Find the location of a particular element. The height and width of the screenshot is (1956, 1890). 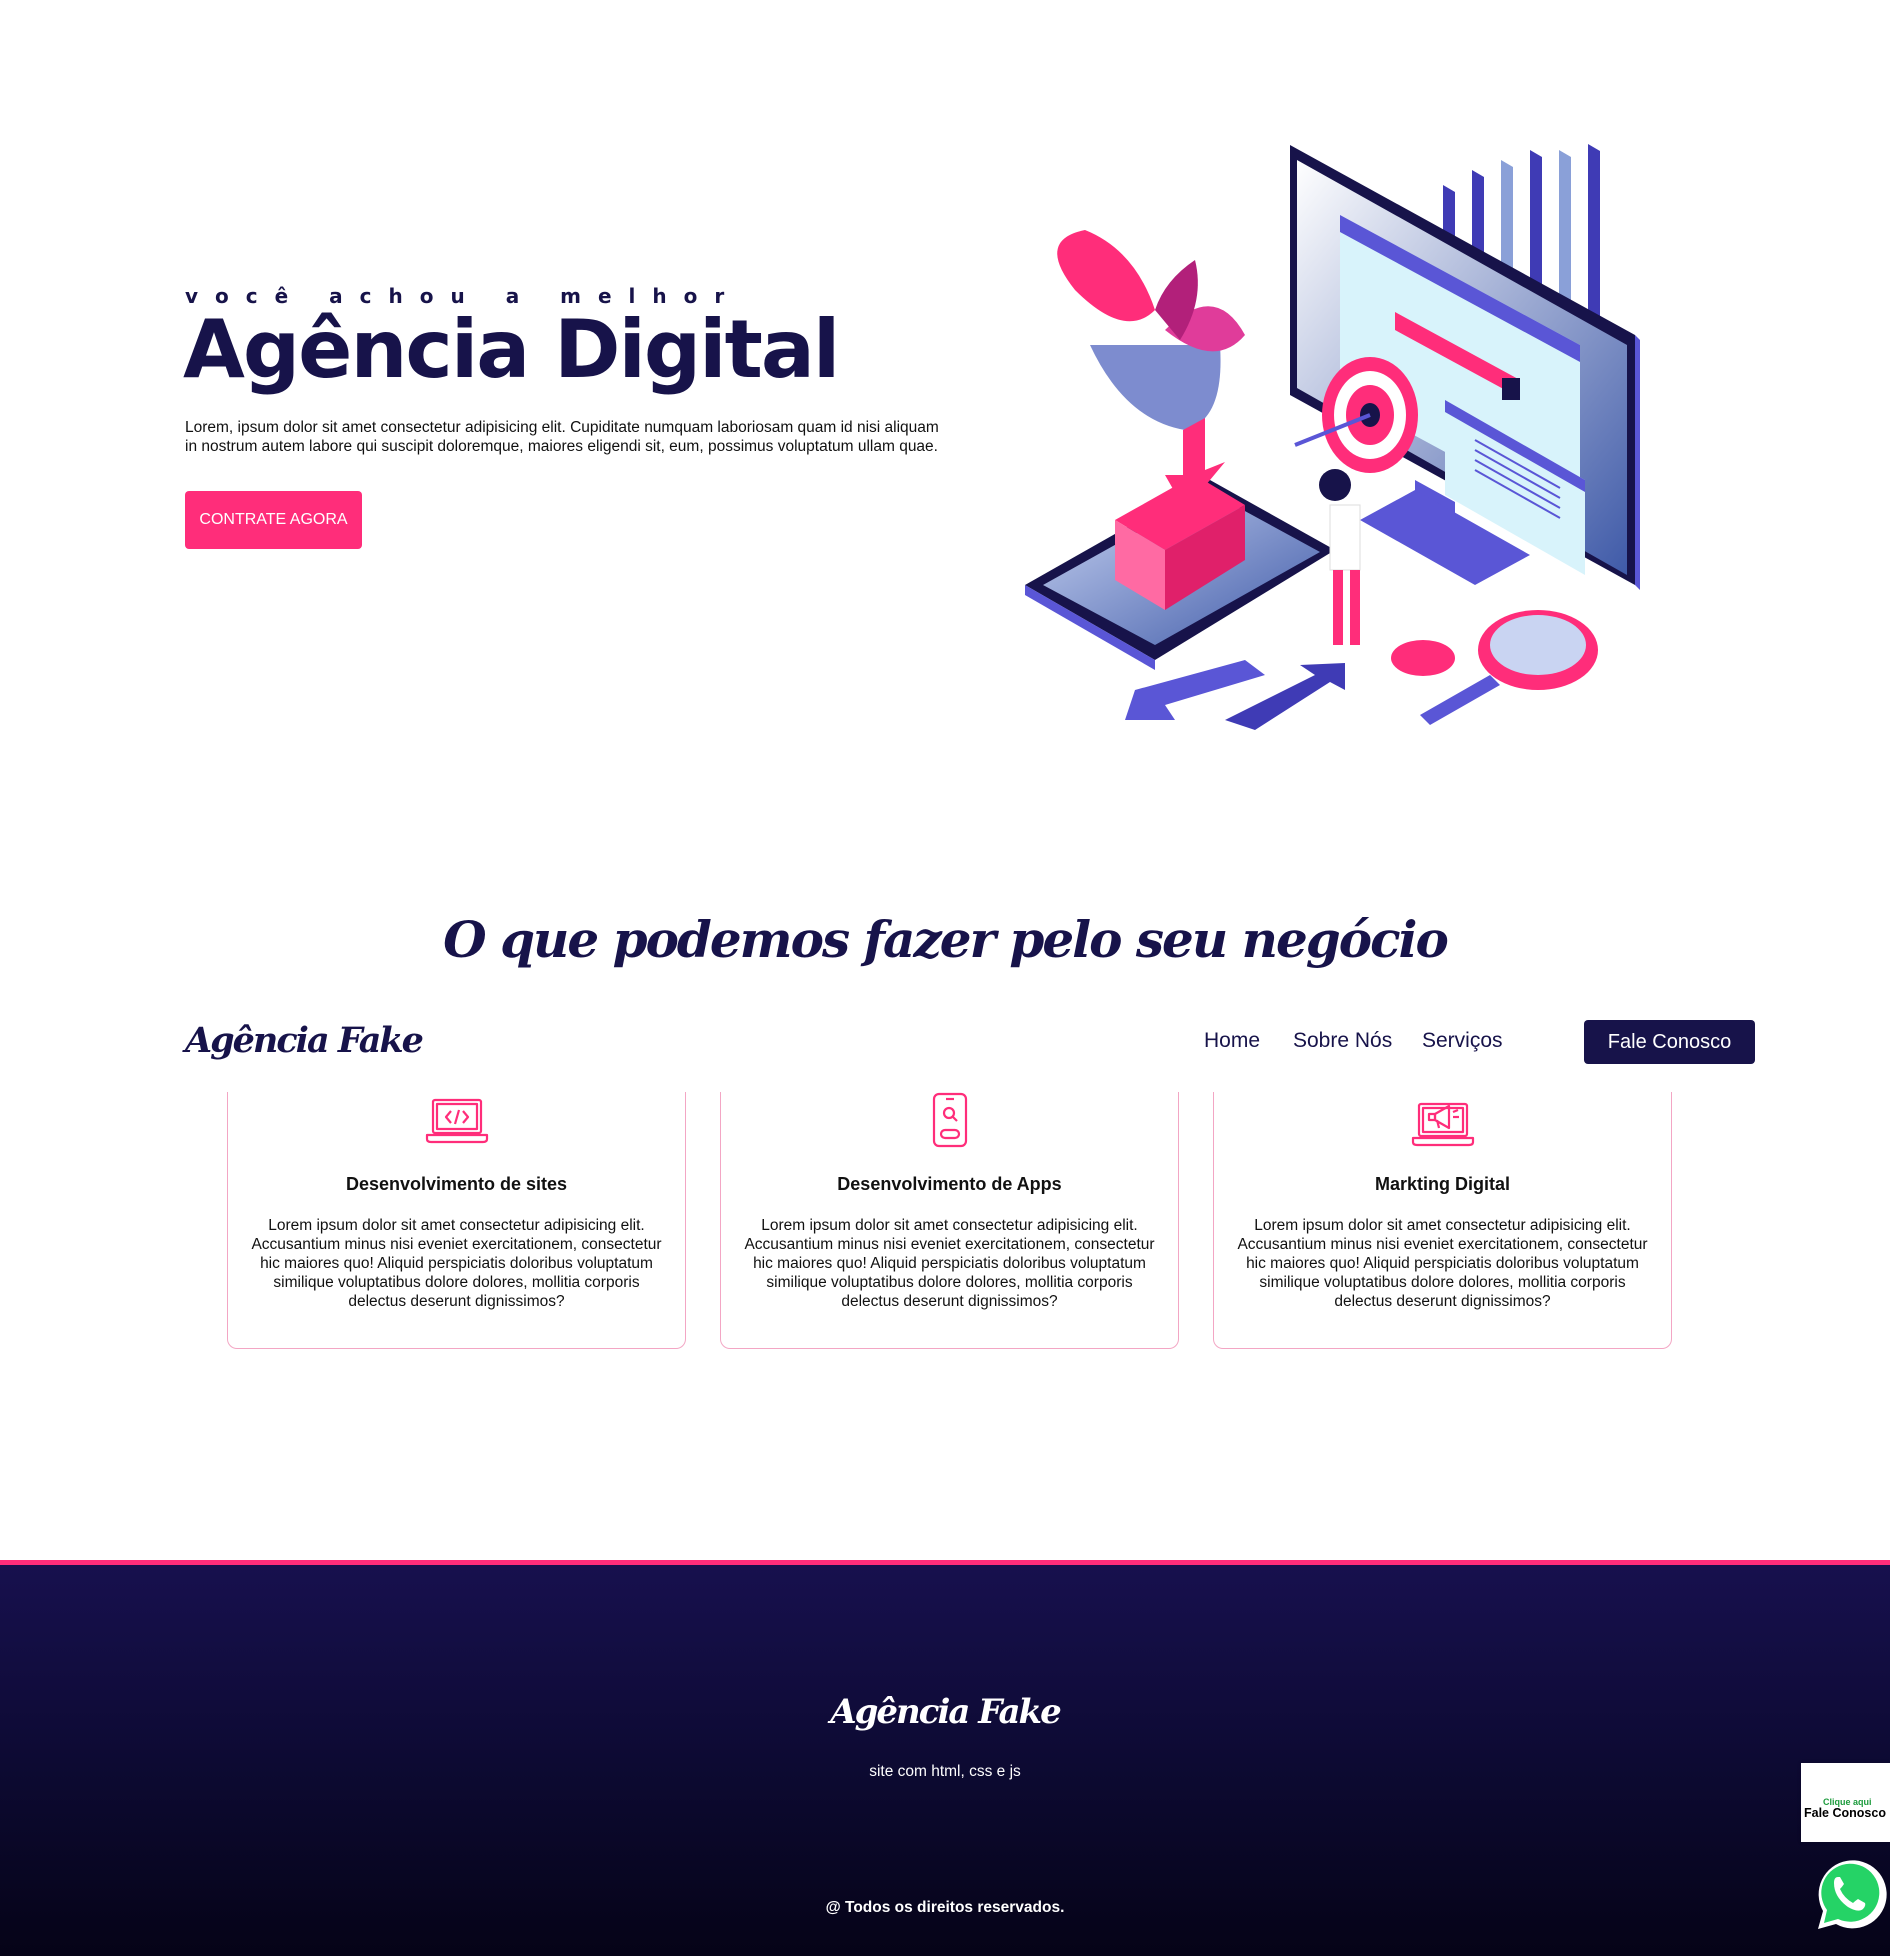

footer-copyright: @ Todos os direitos reservados. is located at coordinates (945, 1907).